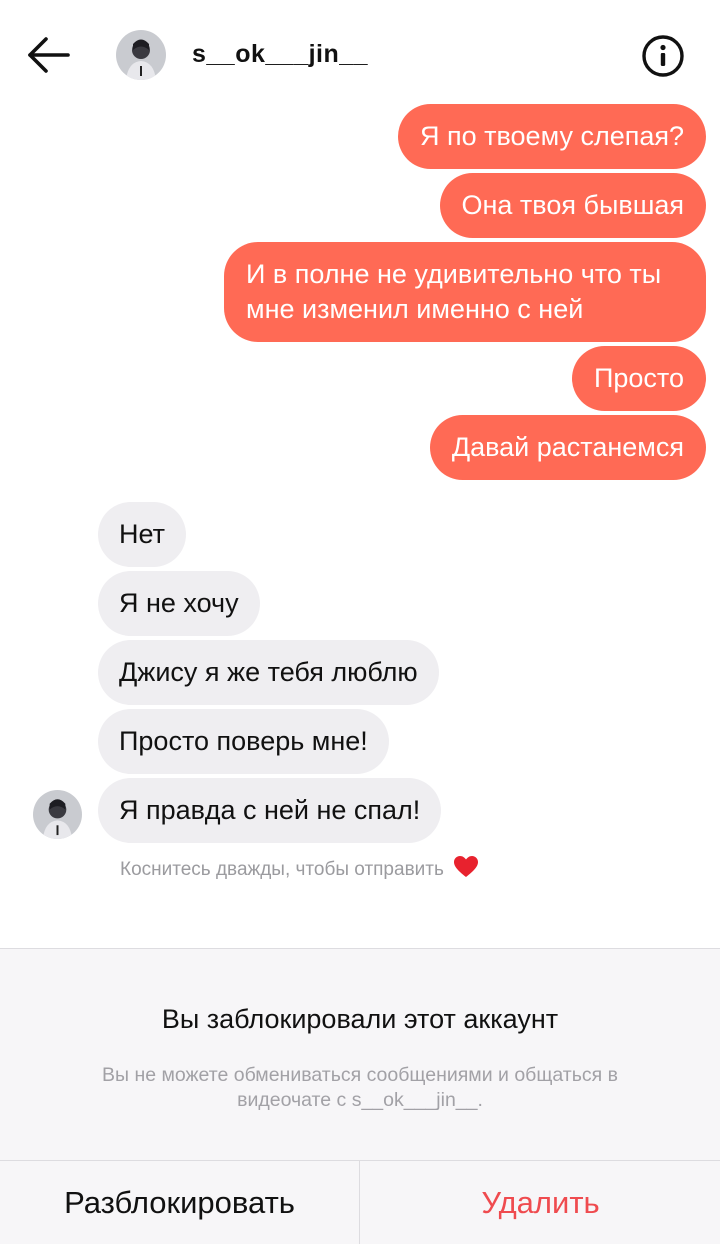 This screenshot has height=1244, width=720. I want to click on message-text-line: мне изменил именно с ней, so click(415, 309).